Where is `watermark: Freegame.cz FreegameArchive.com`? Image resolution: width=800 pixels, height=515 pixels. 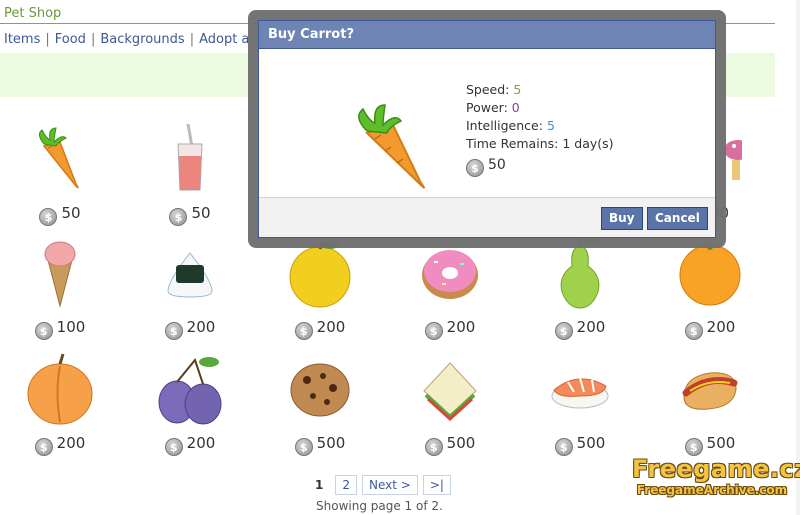 watermark: Freegame.cz FreegameArchive.com is located at coordinates (716, 476).